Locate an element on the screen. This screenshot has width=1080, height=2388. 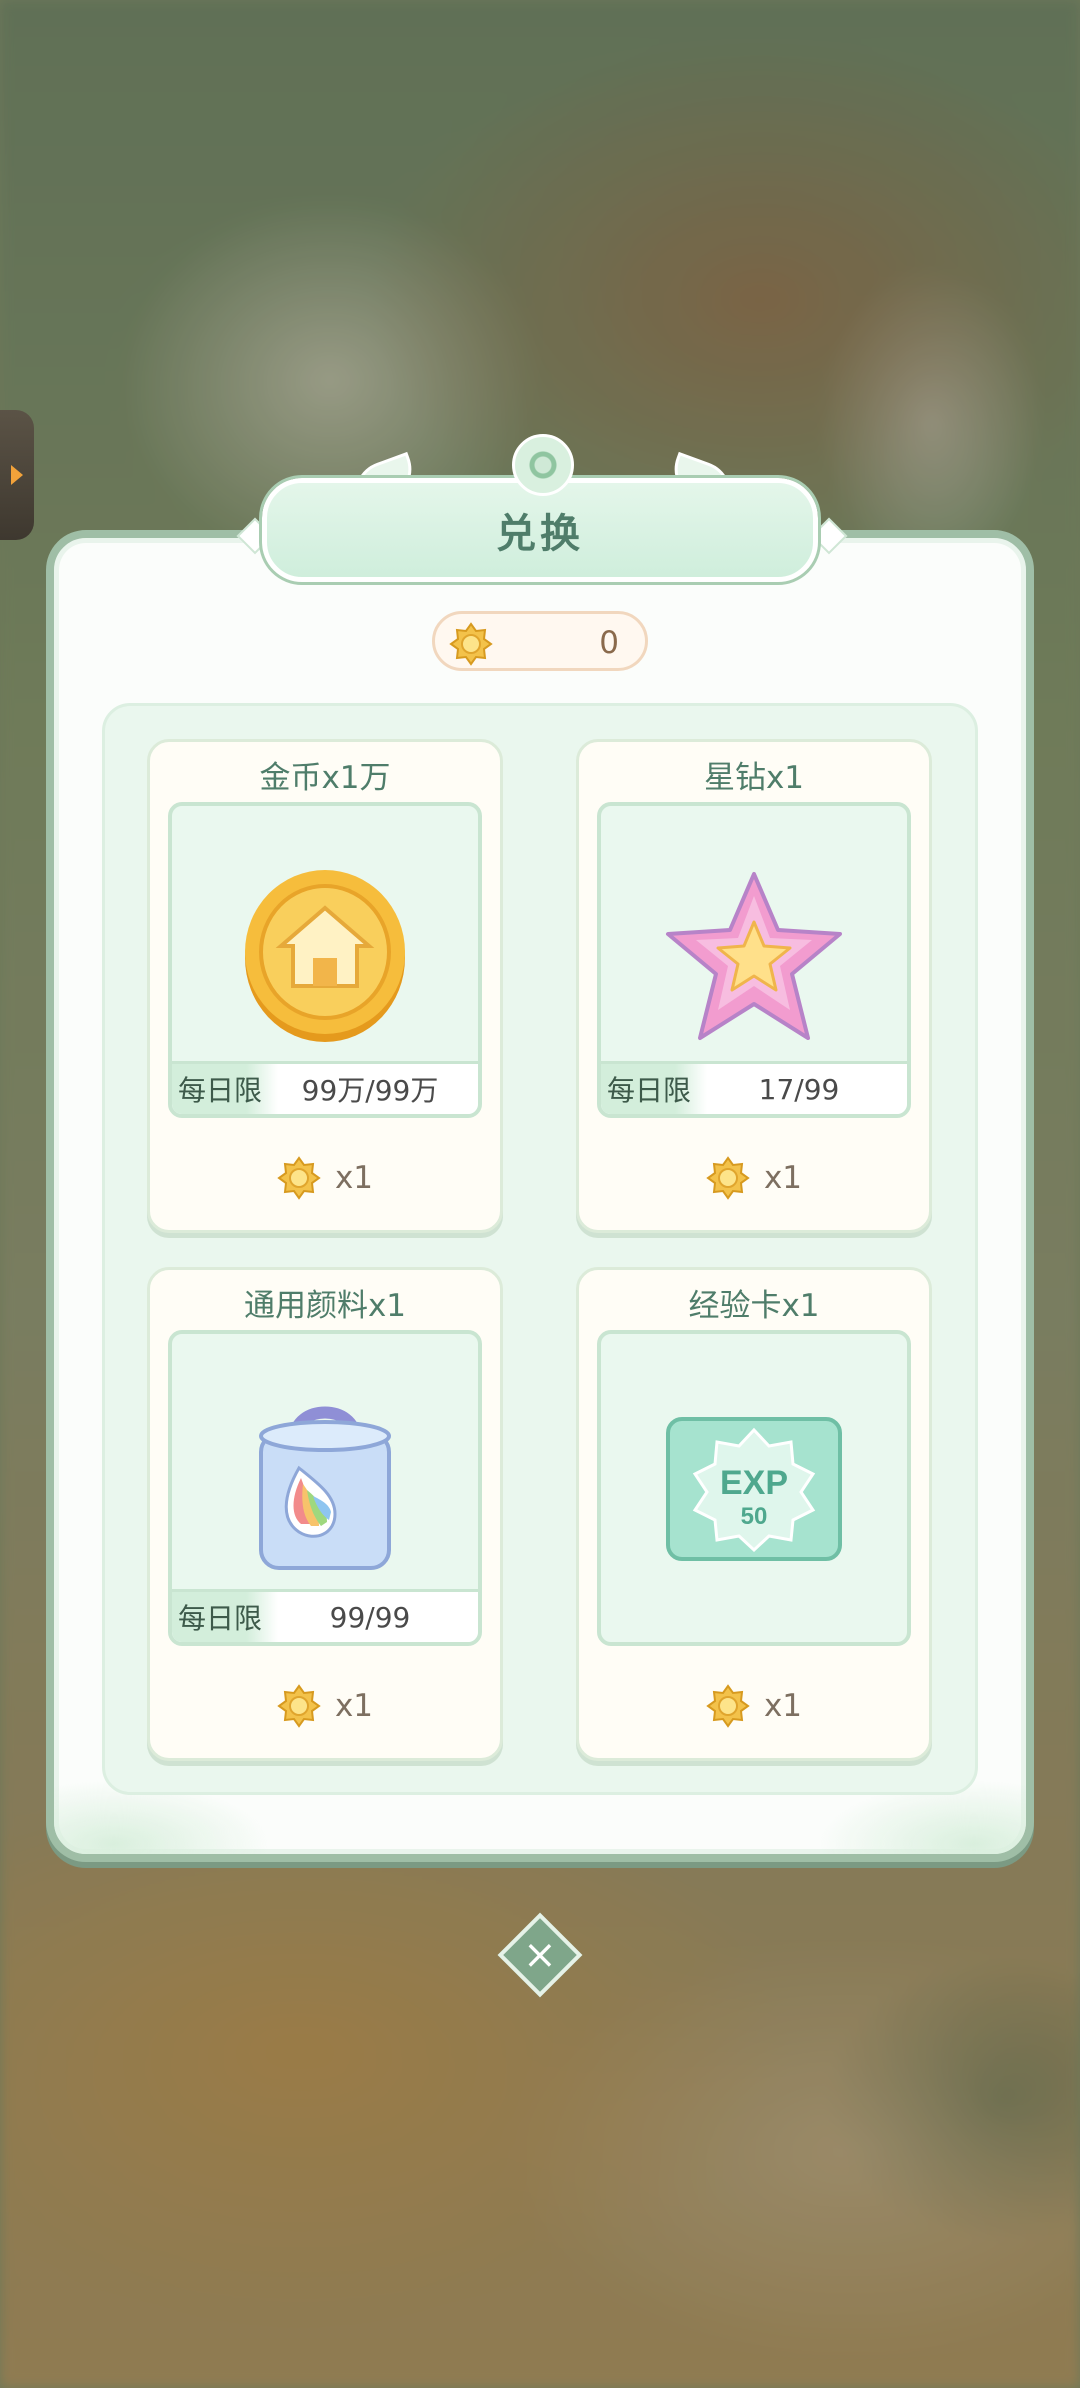
item-preview: 每日限 17/99 is located at coordinates (754, 960).